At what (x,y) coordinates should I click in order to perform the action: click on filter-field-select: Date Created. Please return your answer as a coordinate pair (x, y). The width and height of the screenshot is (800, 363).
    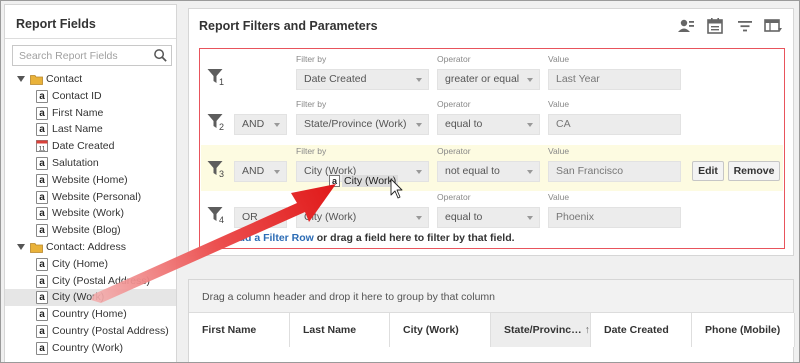
    Looking at the image, I should click on (362, 79).